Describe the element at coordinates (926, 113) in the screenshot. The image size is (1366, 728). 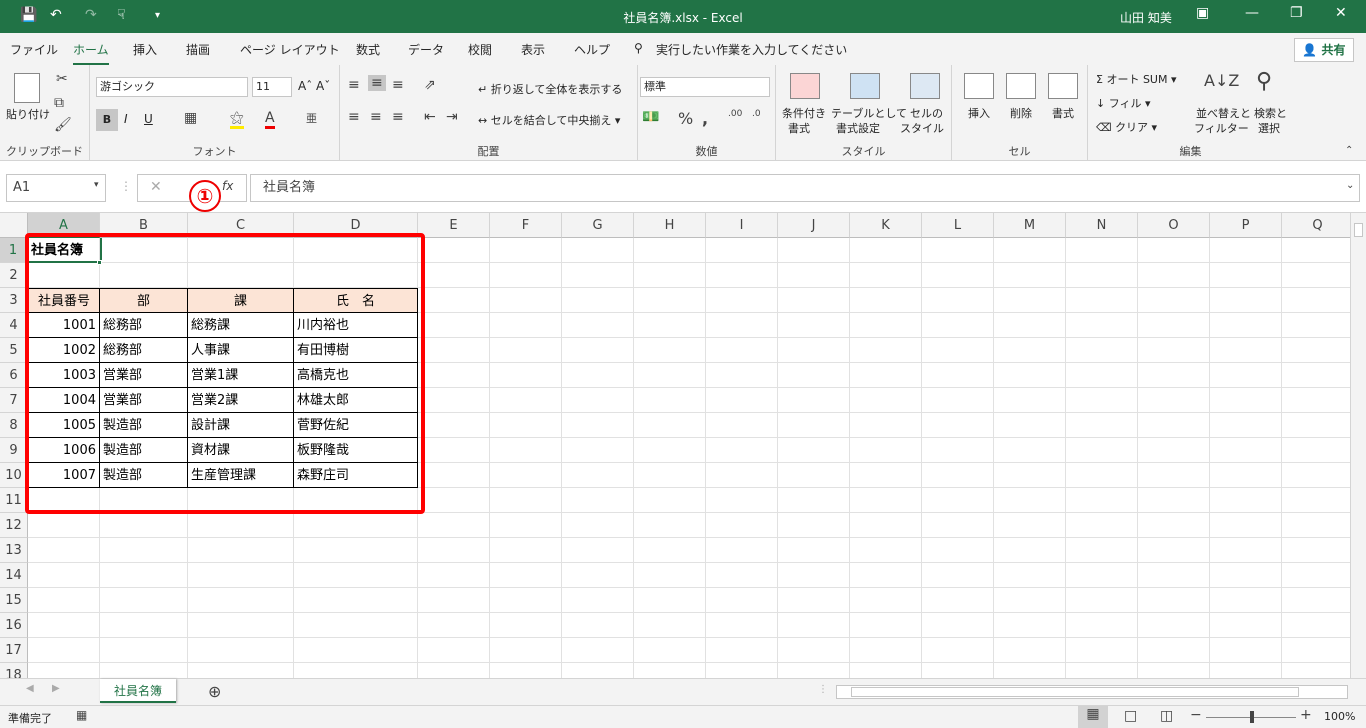
I see `cell-styles-label-1: セルの` at that location.